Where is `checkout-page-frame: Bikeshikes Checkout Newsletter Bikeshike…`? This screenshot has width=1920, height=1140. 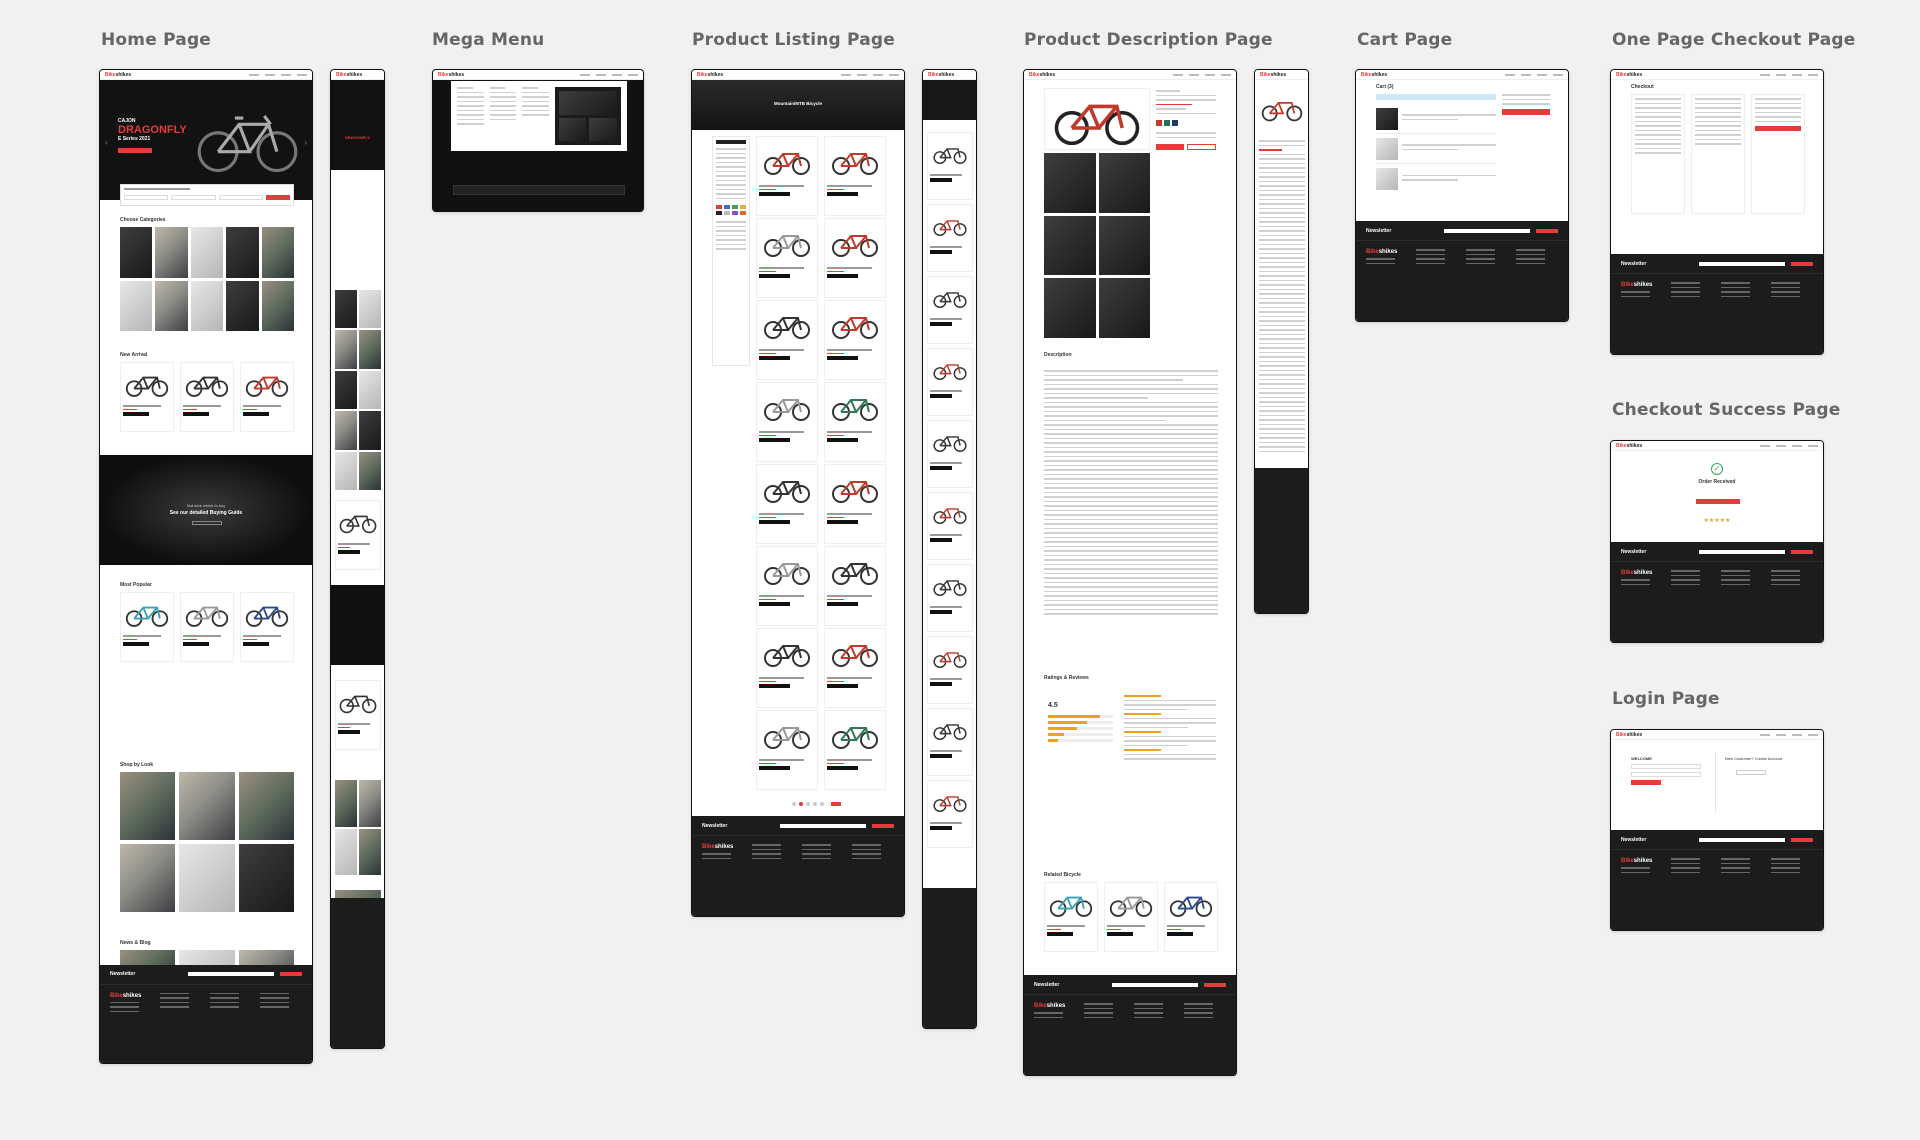 checkout-page-frame: Bikeshikes Checkout Newsletter Bikeshike… is located at coordinates (1717, 212).